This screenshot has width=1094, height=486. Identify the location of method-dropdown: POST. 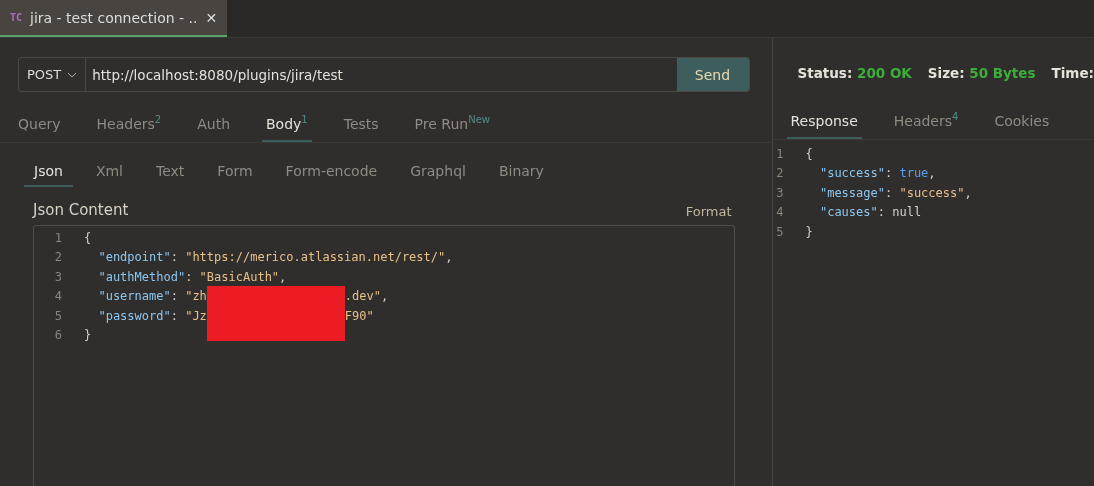
(53, 74).